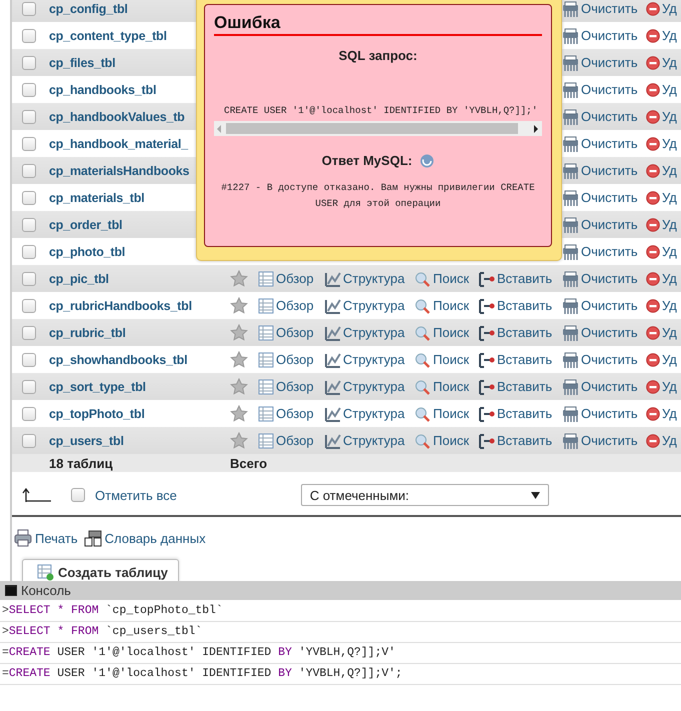 Image resolution: width=681 pixels, height=711 pixels. What do you see at coordinates (136, 495) in the screenshot?
I see `check-all-label: Отметить все` at bounding box center [136, 495].